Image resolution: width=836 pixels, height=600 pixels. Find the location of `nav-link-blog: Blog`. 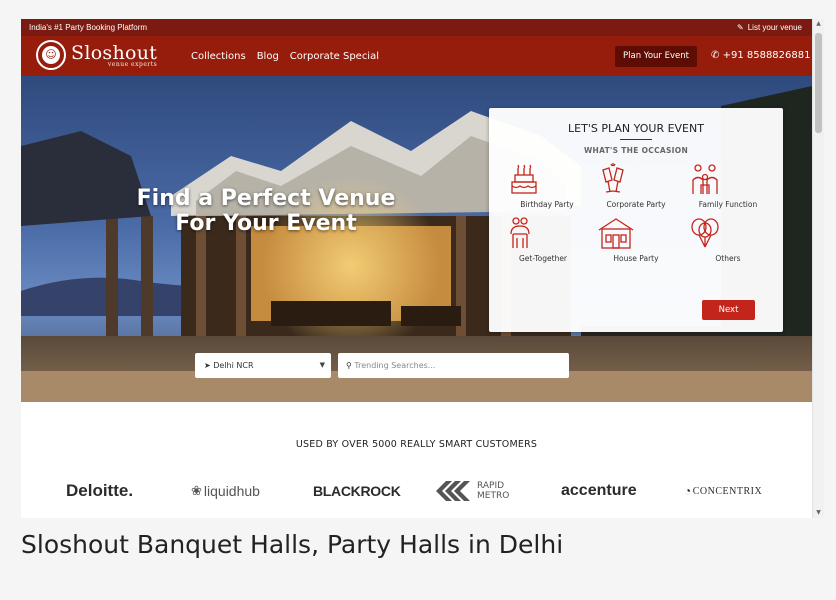

nav-link-blog: Blog is located at coordinates (268, 56).